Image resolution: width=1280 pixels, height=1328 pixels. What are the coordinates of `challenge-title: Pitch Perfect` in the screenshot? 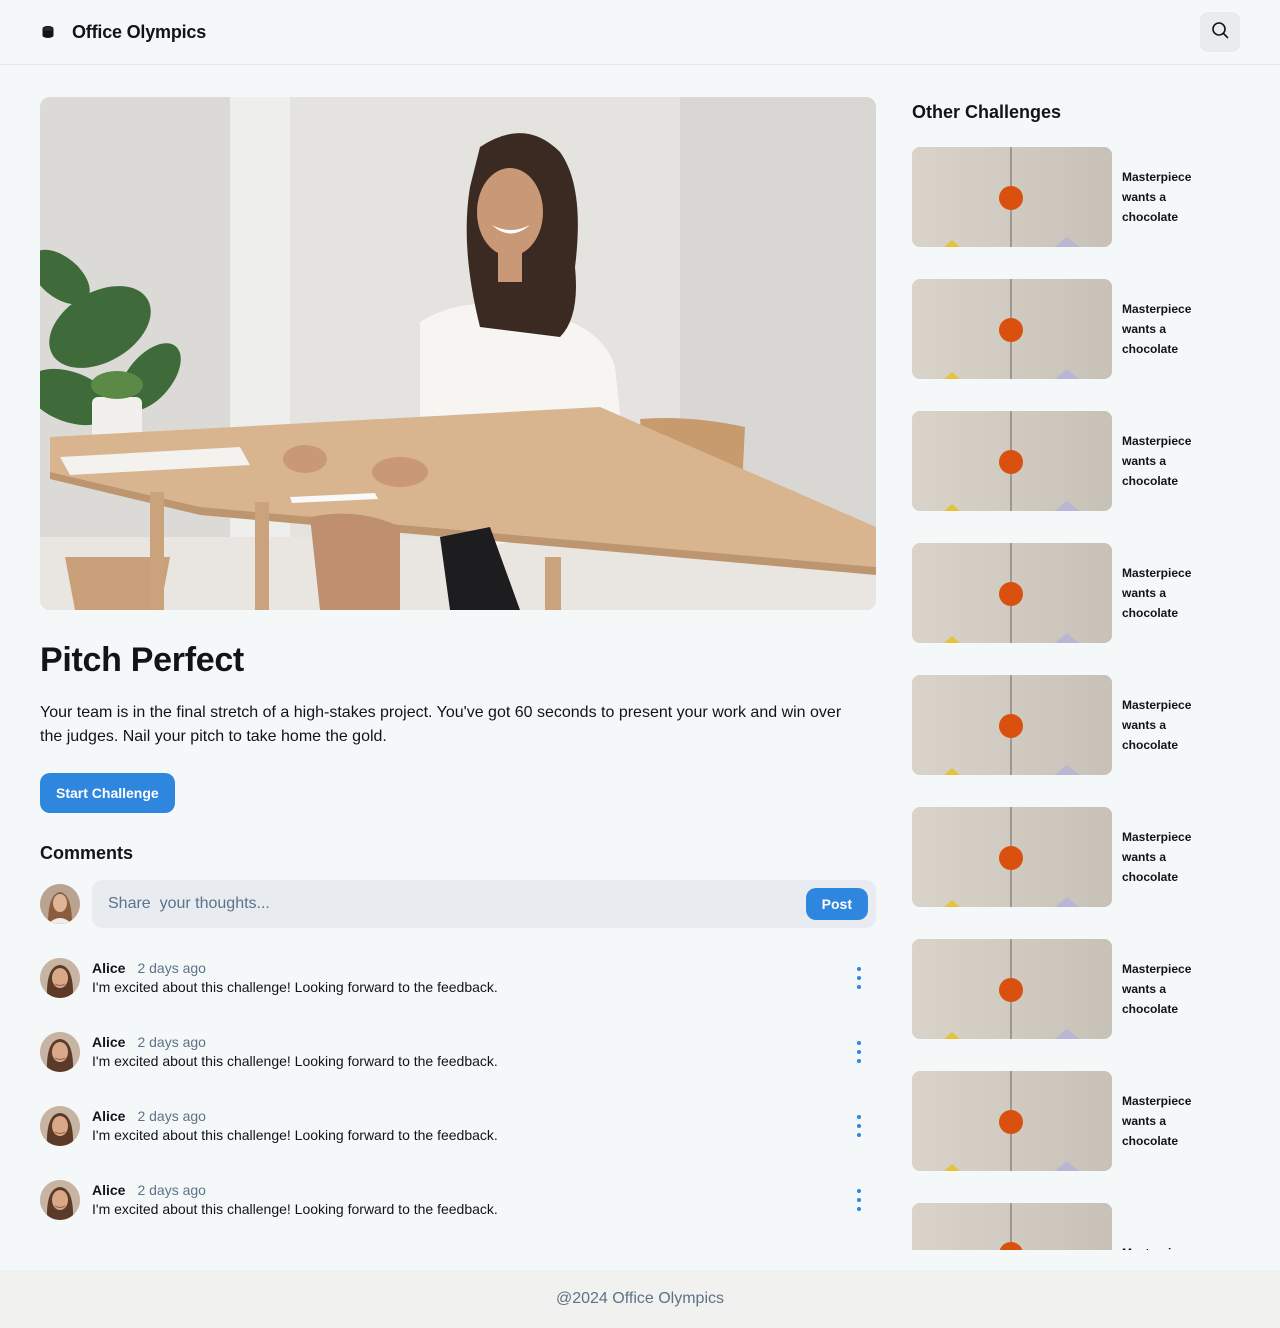 It's located at (142, 660).